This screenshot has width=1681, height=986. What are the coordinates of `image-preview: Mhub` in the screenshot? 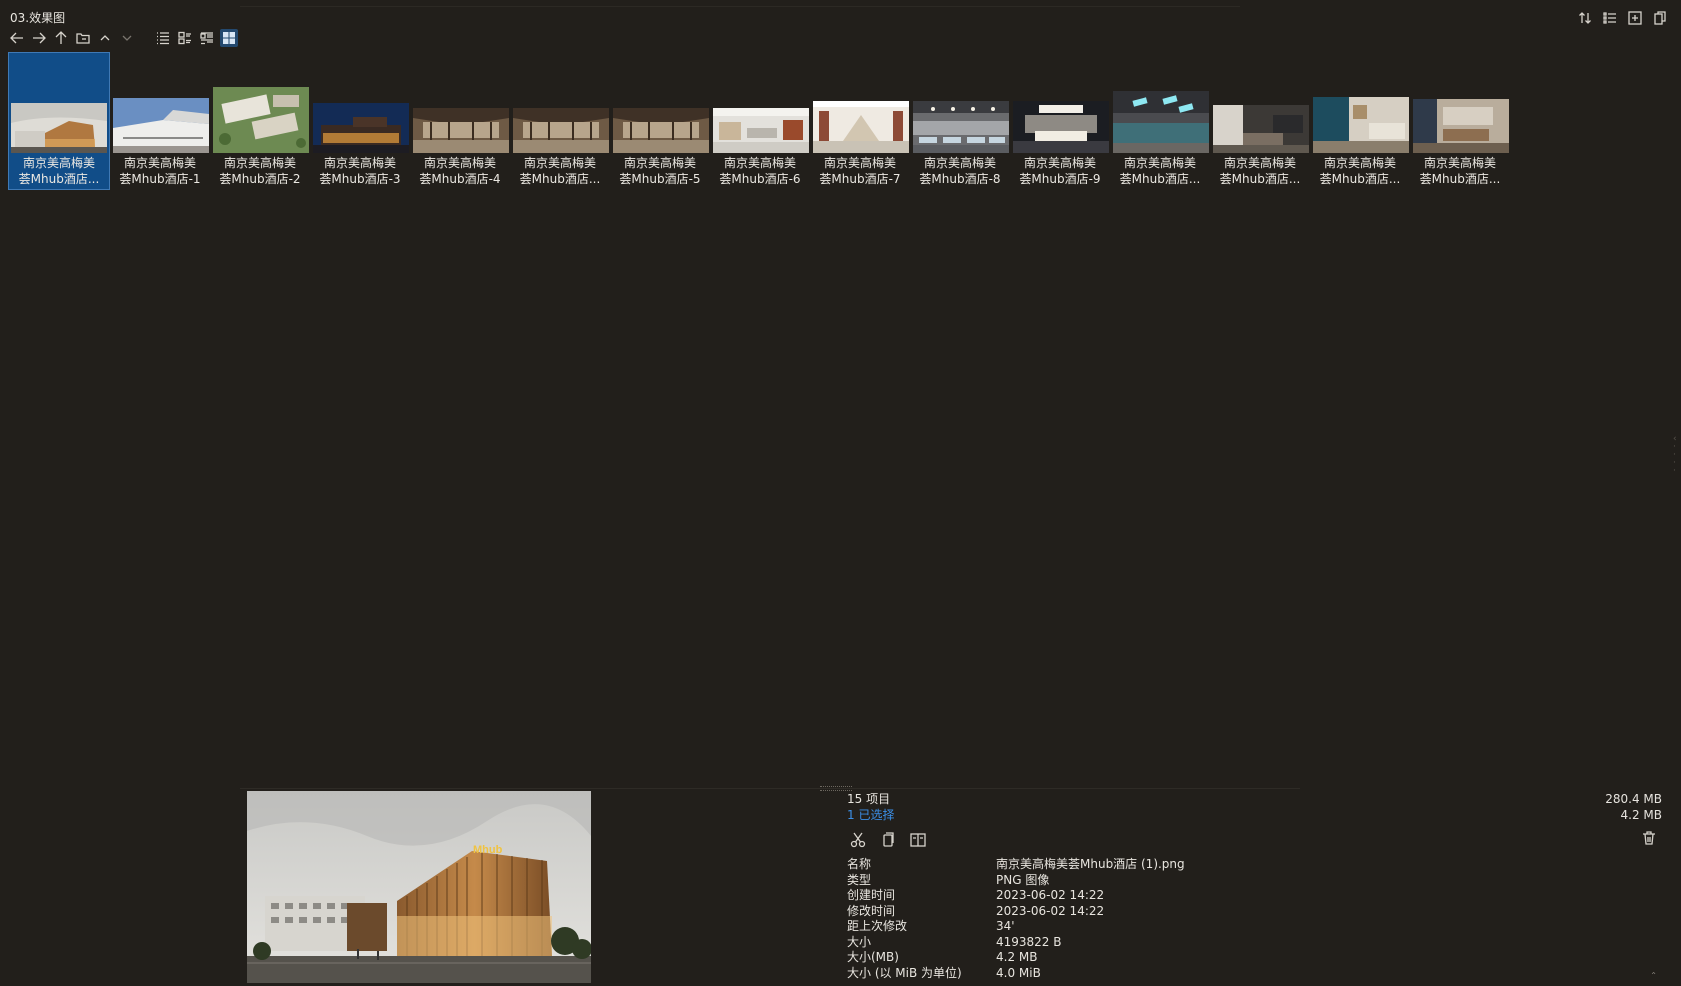 It's located at (419, 887).